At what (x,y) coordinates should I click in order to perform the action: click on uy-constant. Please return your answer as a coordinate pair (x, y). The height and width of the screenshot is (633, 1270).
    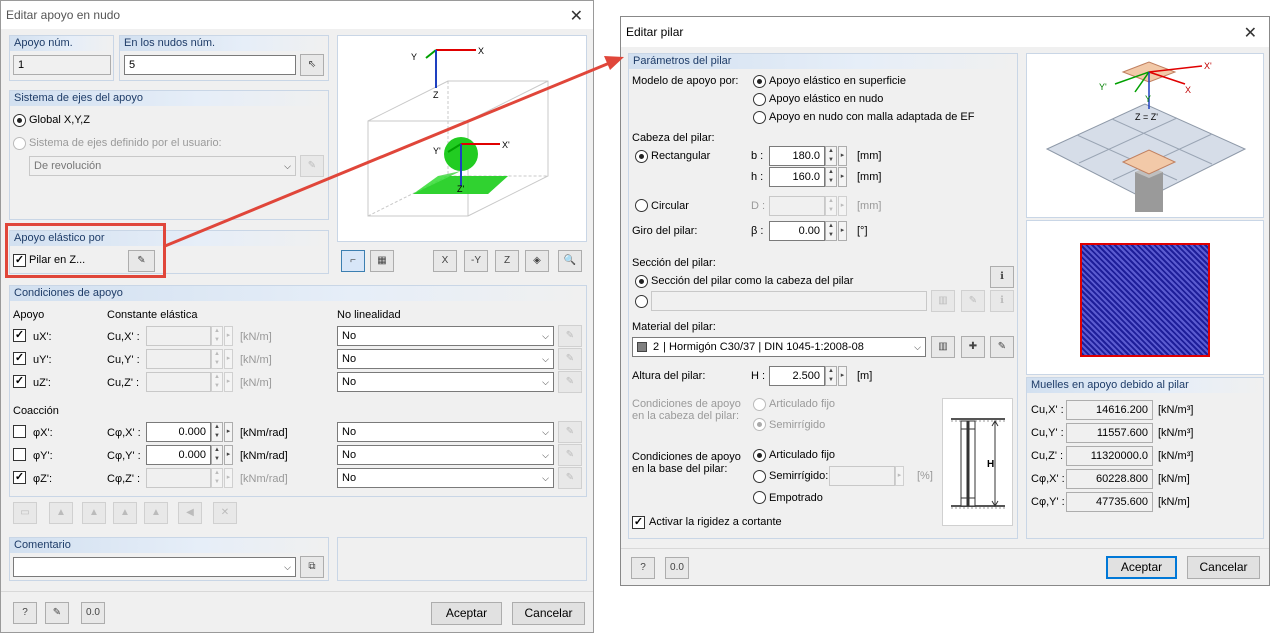
    Looking at the image, I should click on (178, 359).